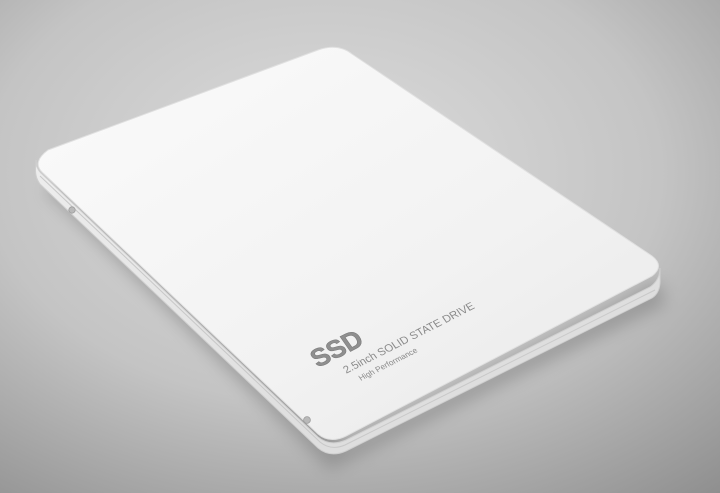 The width and height of the screenshot is (720, 493). Describe the element at coordinates (72, 210) in the screenshot. I see `screw-left` at that location.